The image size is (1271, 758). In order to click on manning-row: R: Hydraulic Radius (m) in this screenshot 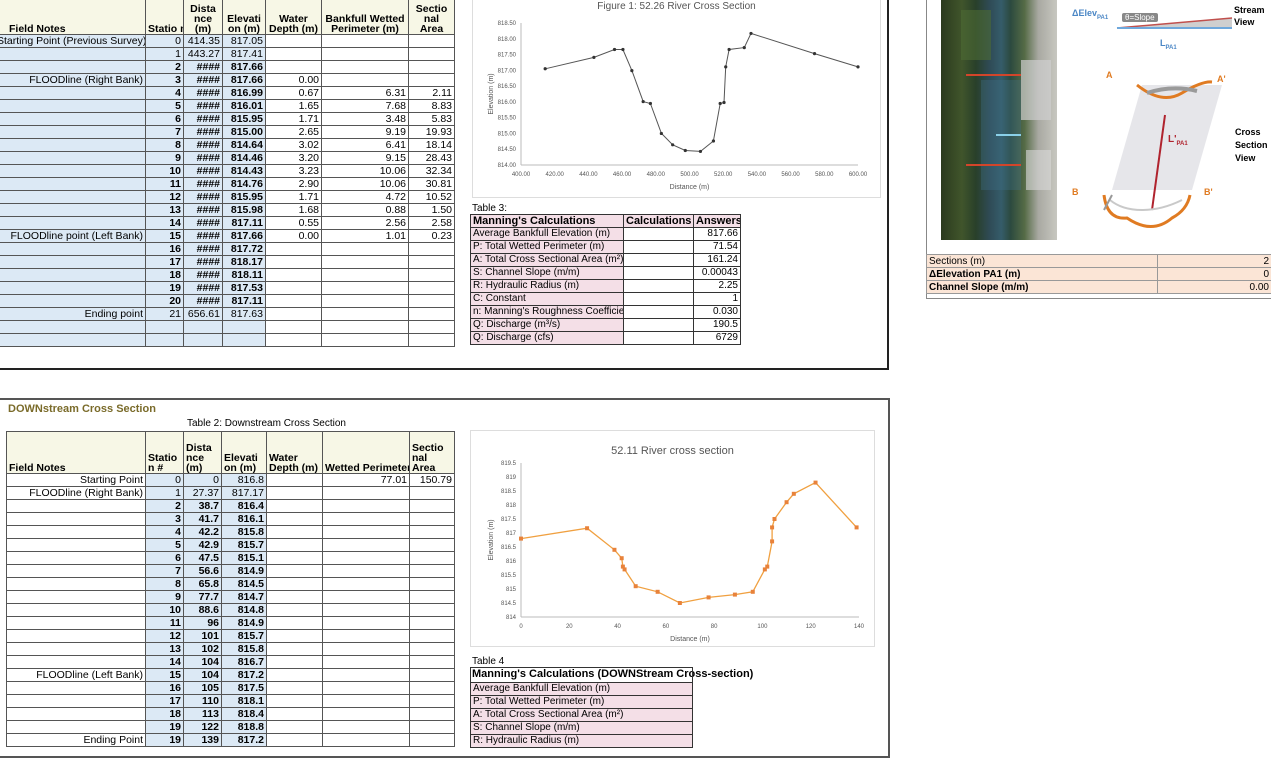, I will do `click(582, 741)`.